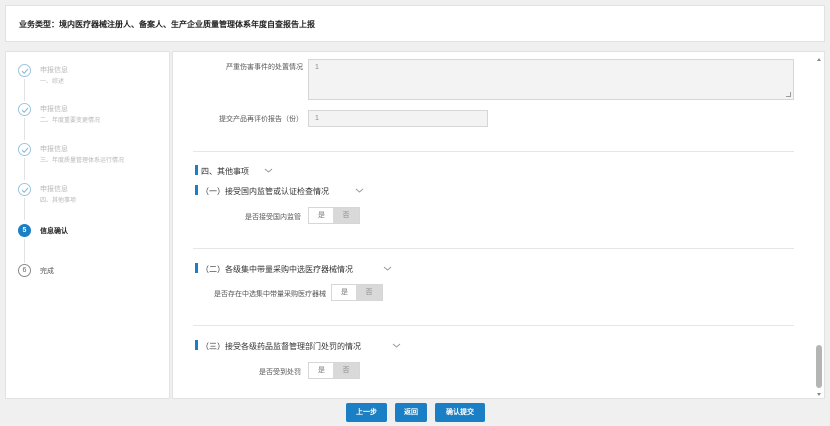 The height and width of the screenshot is (426, 830). What do you see at coordinates (277, 269) in the screenshot?
I see `sub2-title: （二）各级集中带量采购中选医疗器械情况` at bounding box center [277, 269].